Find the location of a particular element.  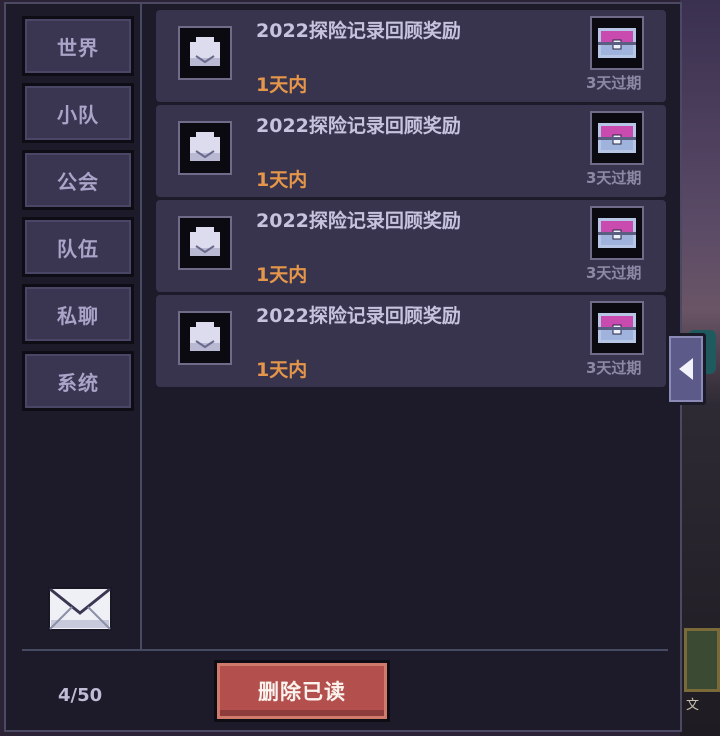

tab-world: 世界 is located at coordinates (78, 46).